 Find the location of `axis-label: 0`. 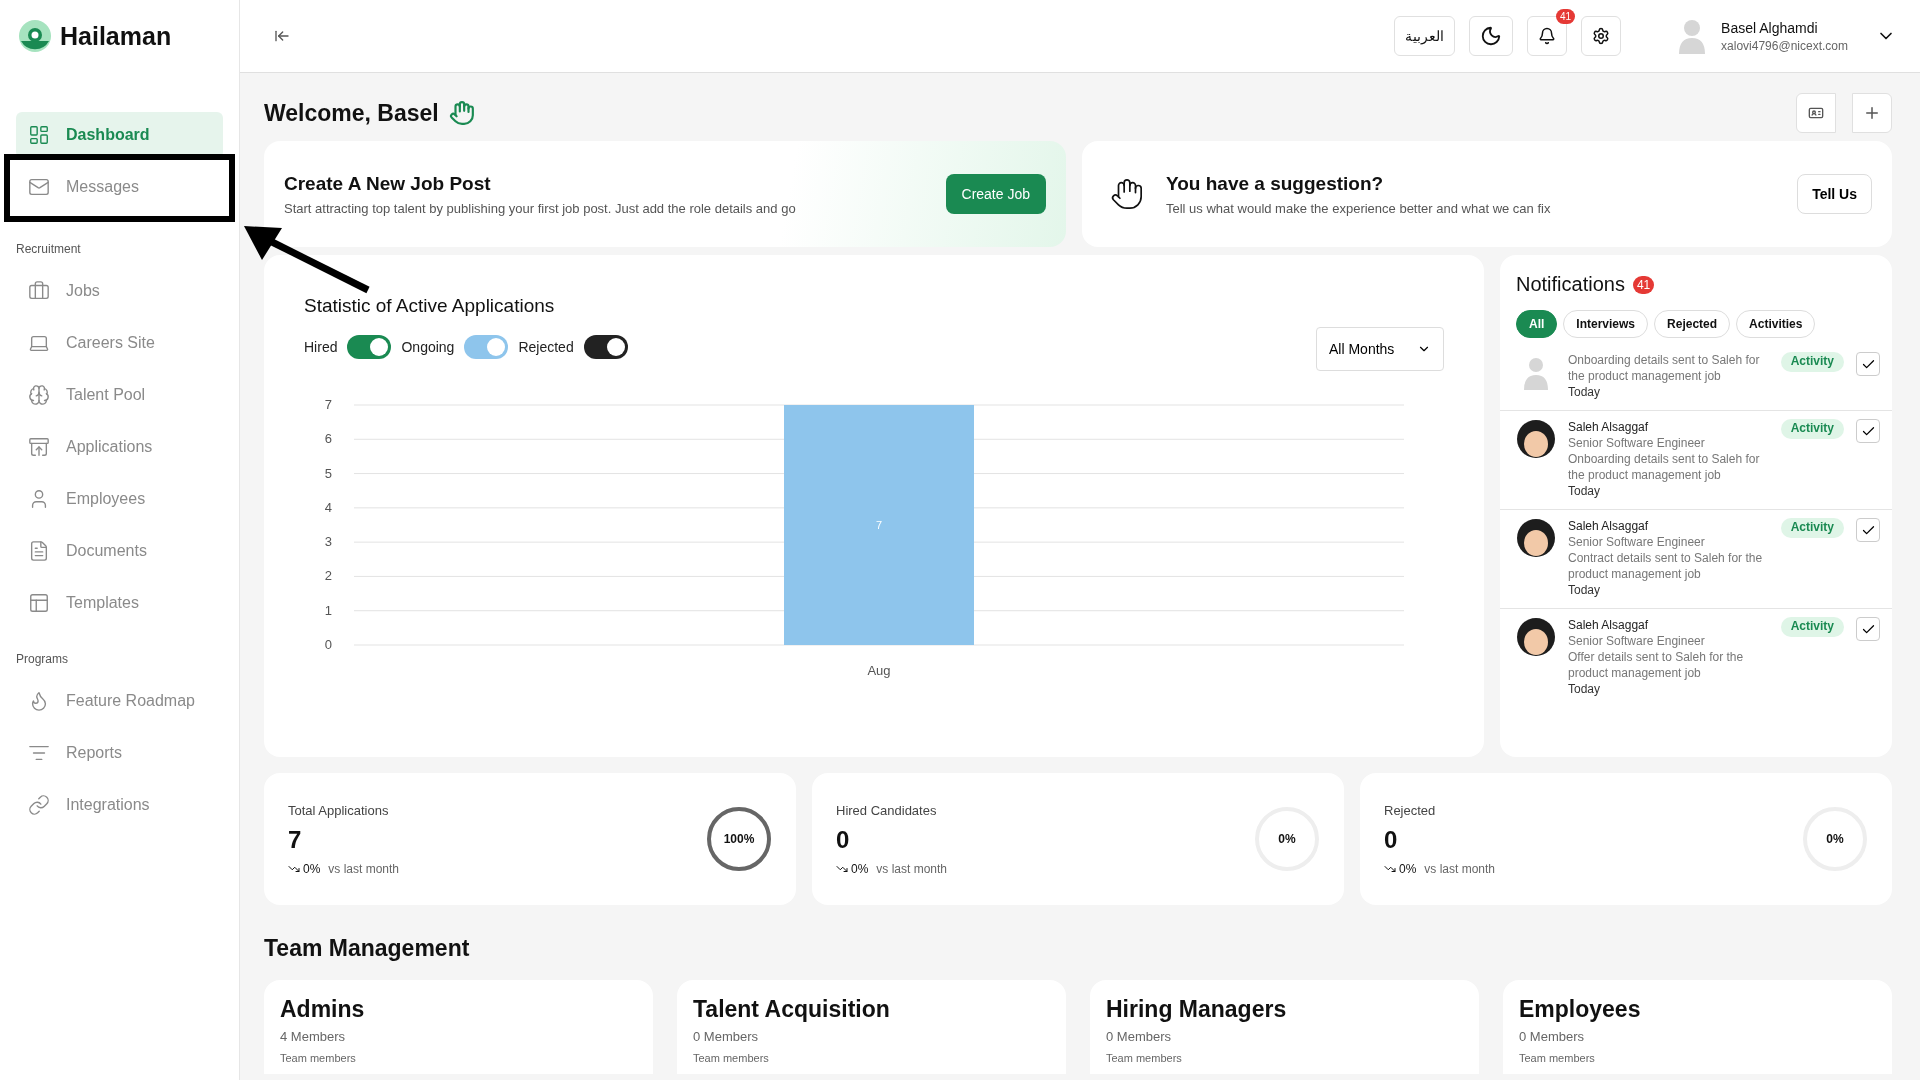

axis-label: 0 is located at coordinates (328, 644).